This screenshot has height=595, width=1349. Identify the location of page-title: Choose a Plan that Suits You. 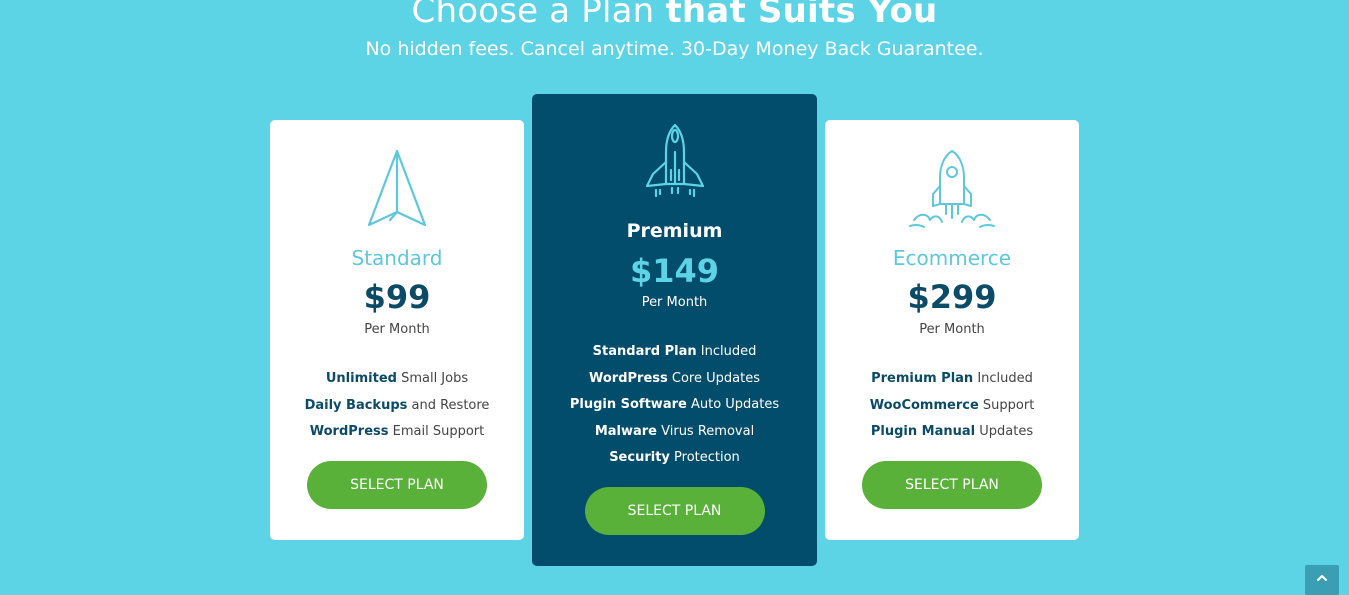
(674, 18).